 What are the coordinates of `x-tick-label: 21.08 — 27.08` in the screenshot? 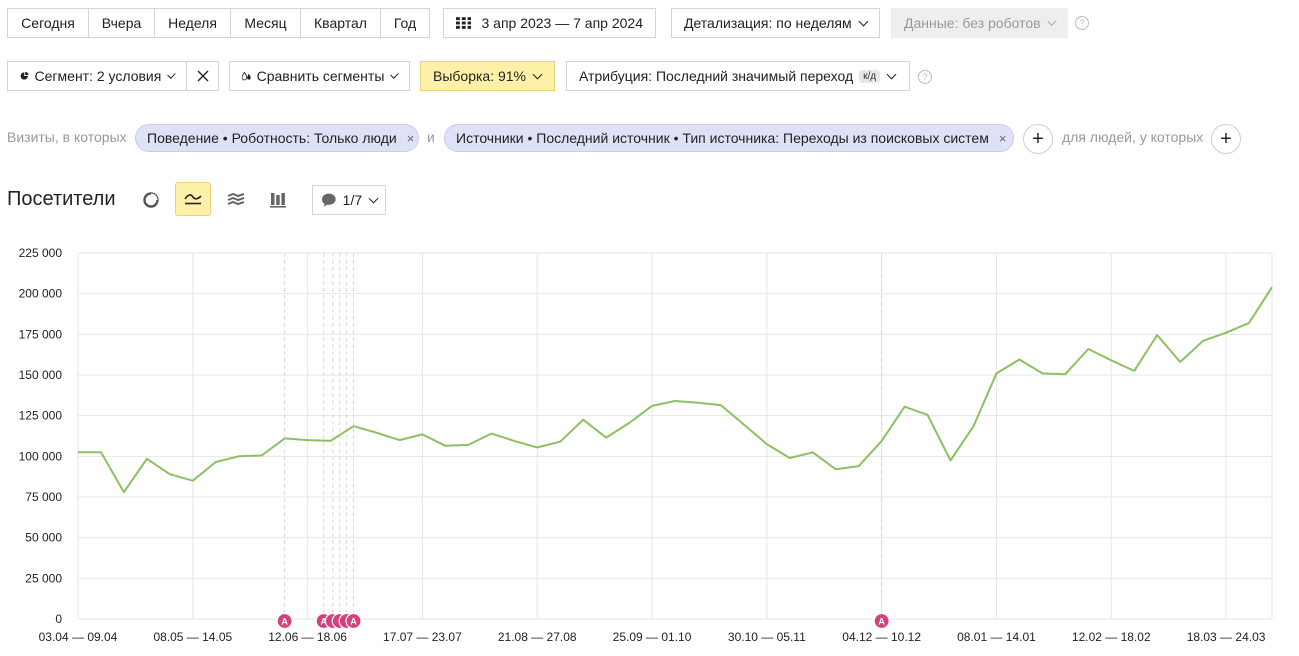 It's located at (537, 637).